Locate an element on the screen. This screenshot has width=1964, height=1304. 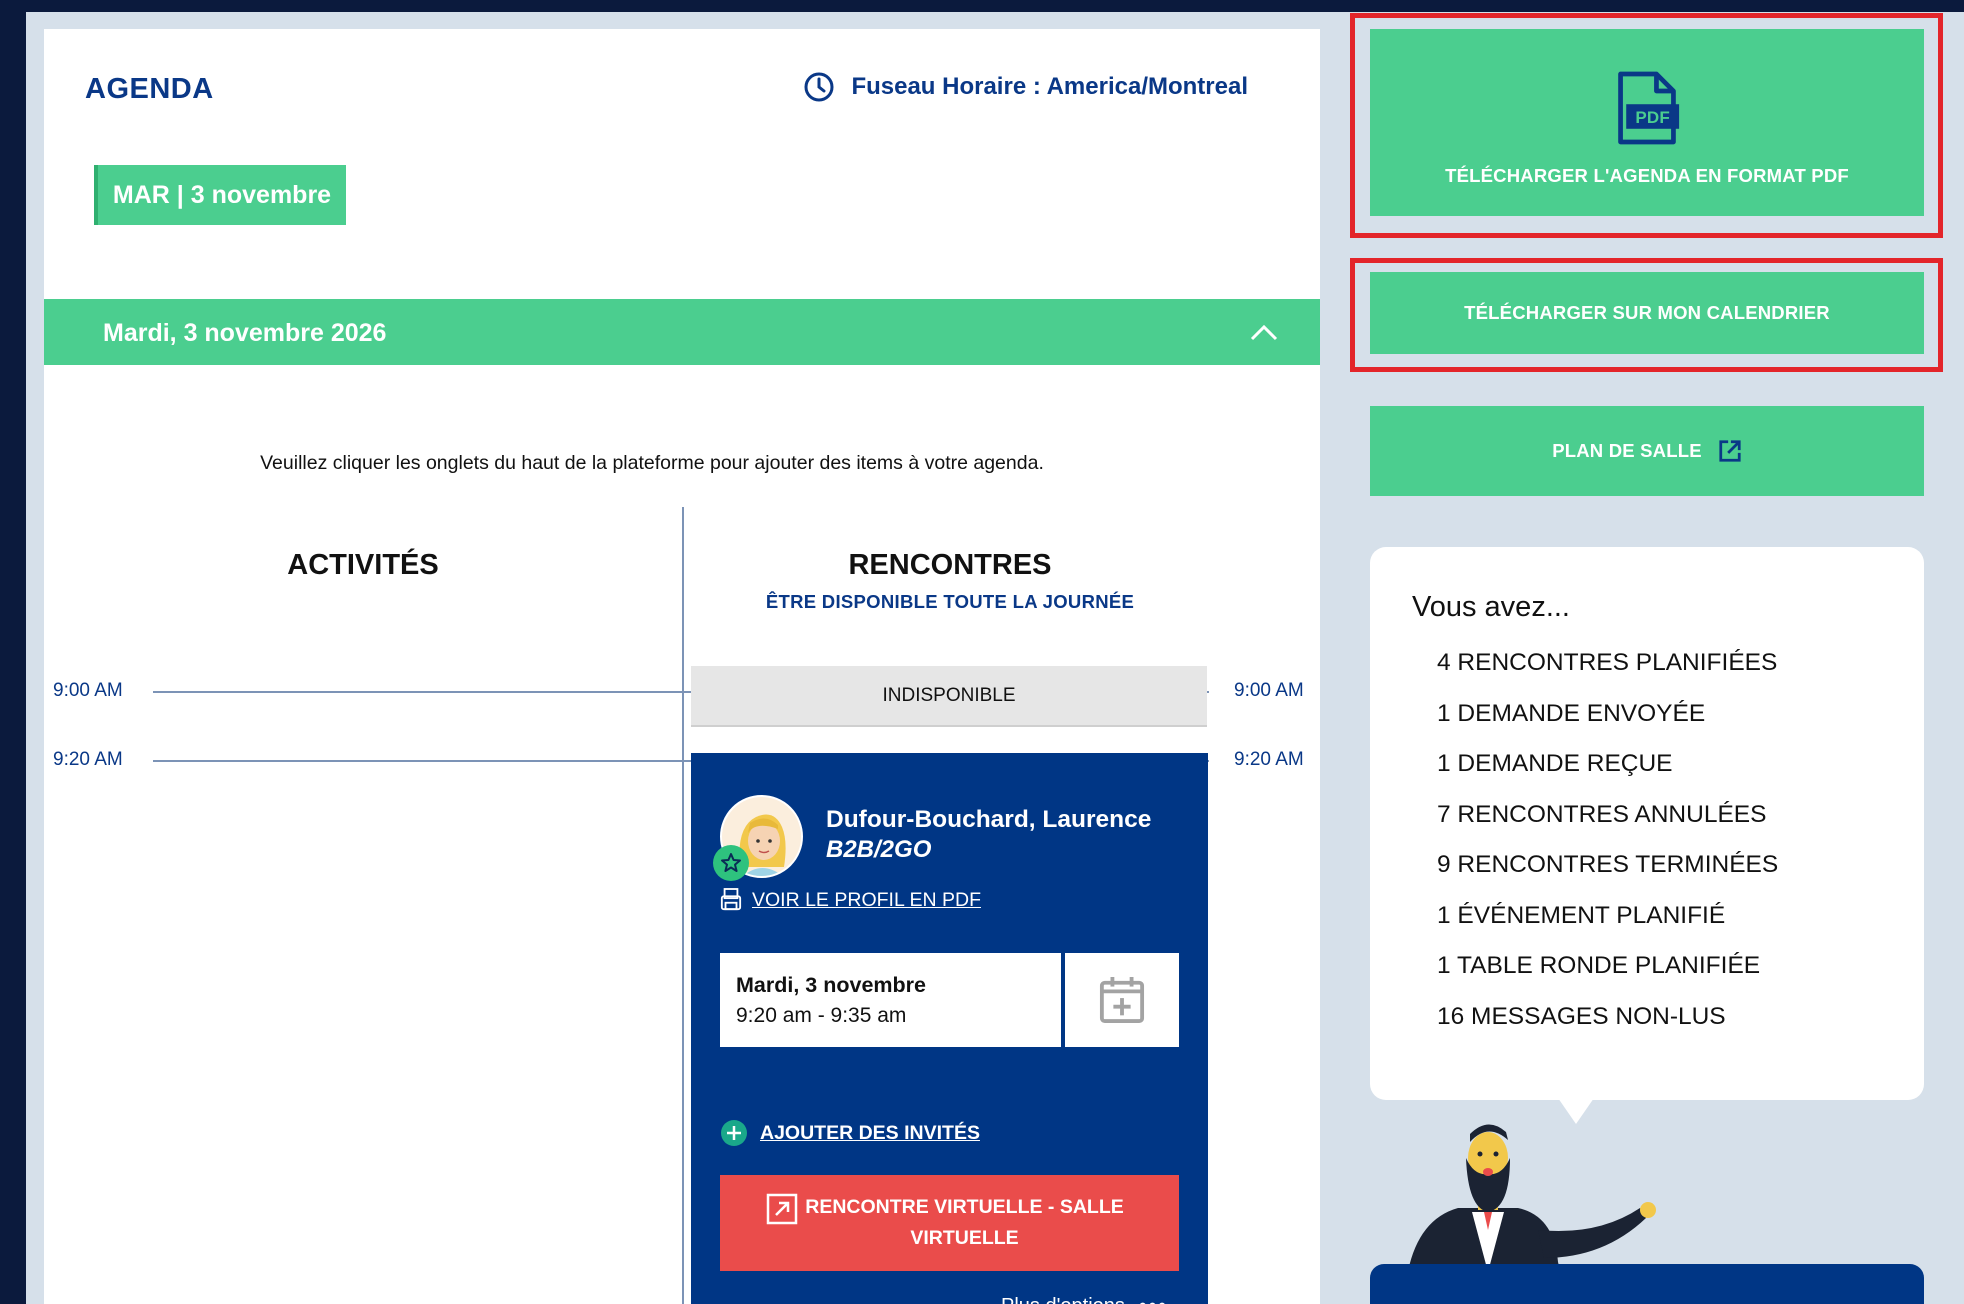
floor-plan-label: PLAN DE SALLE is located at coordinates (1627, 450).